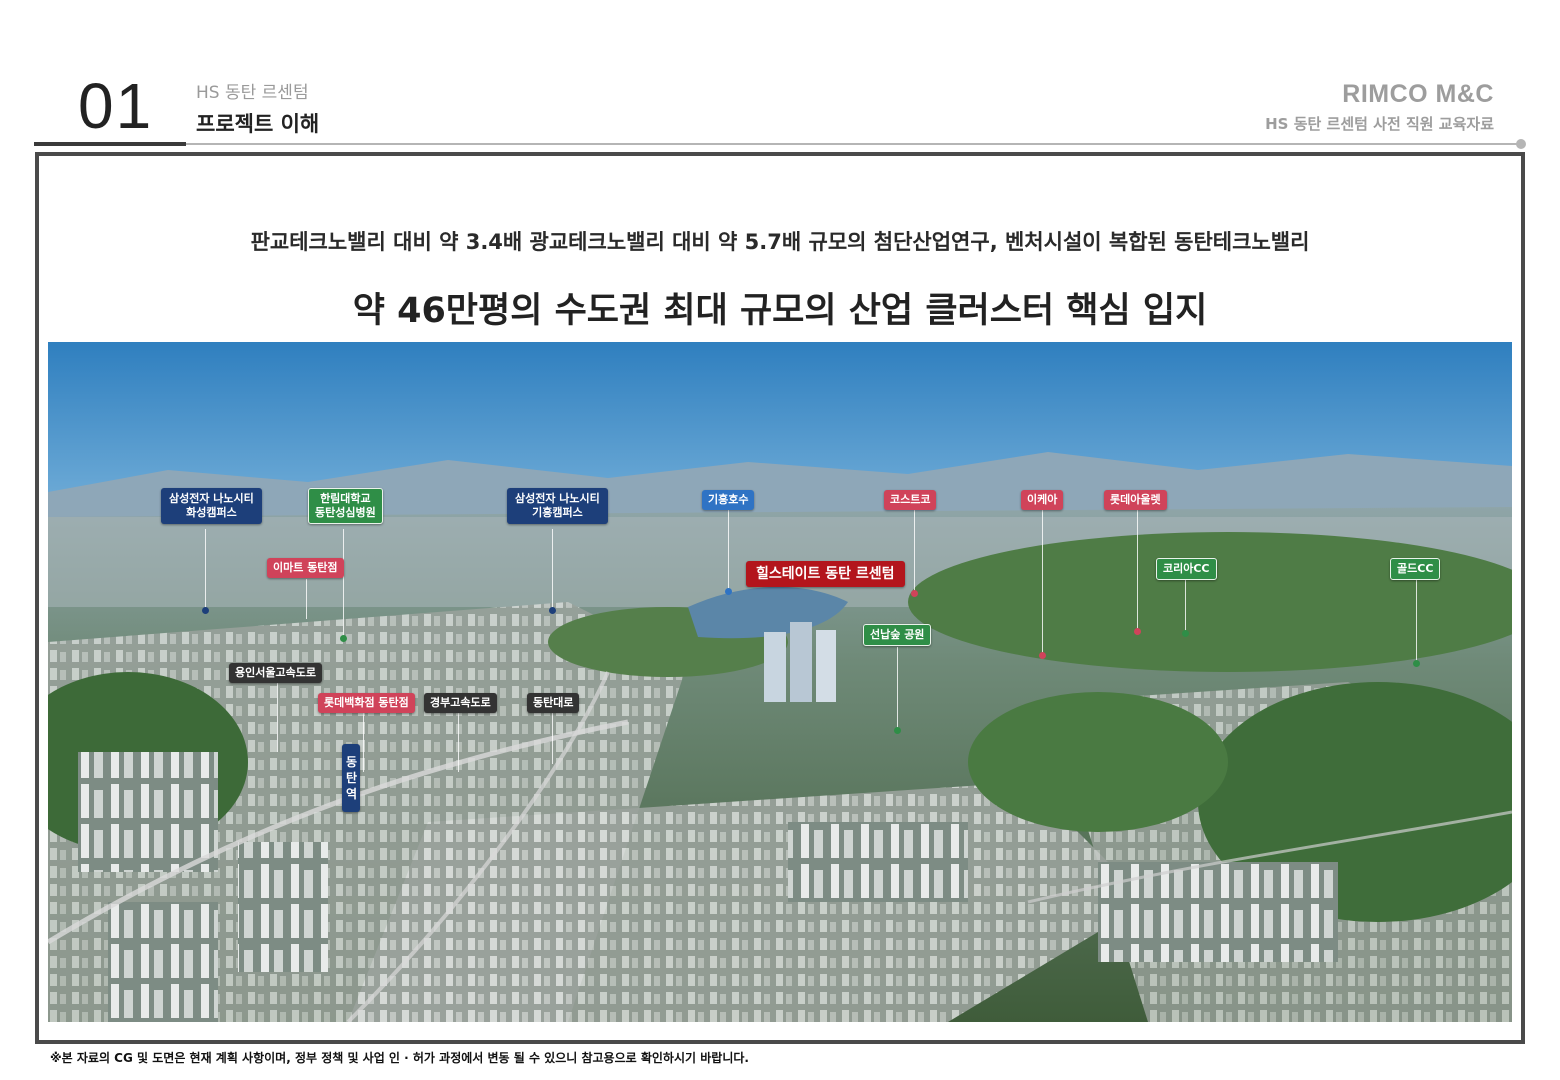 The height and width of the screenshot is (1080, 1560). What do you see at coordinates (825, 574) in the screenshot?
I see `map-label-project: 힐스테이트 동탄 르센텀` at bounding box center [825, 574].